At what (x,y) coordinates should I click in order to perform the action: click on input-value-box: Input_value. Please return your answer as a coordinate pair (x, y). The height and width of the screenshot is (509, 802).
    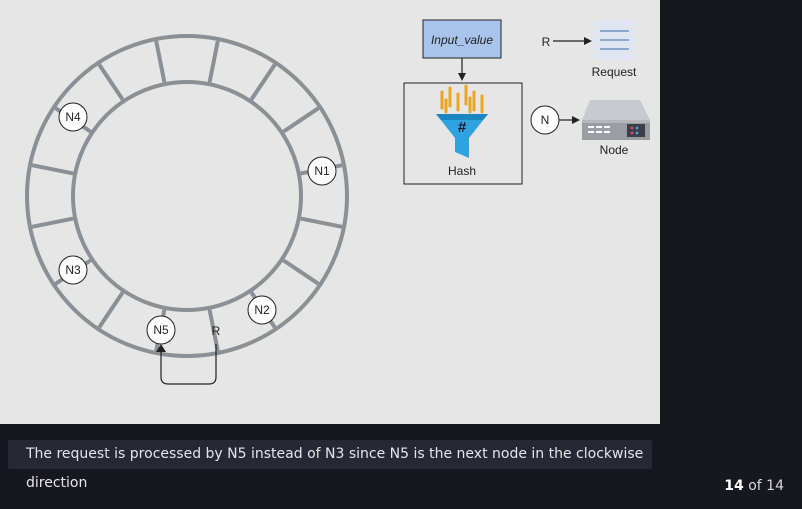
    Looking at the image, I should click on (462, 39).